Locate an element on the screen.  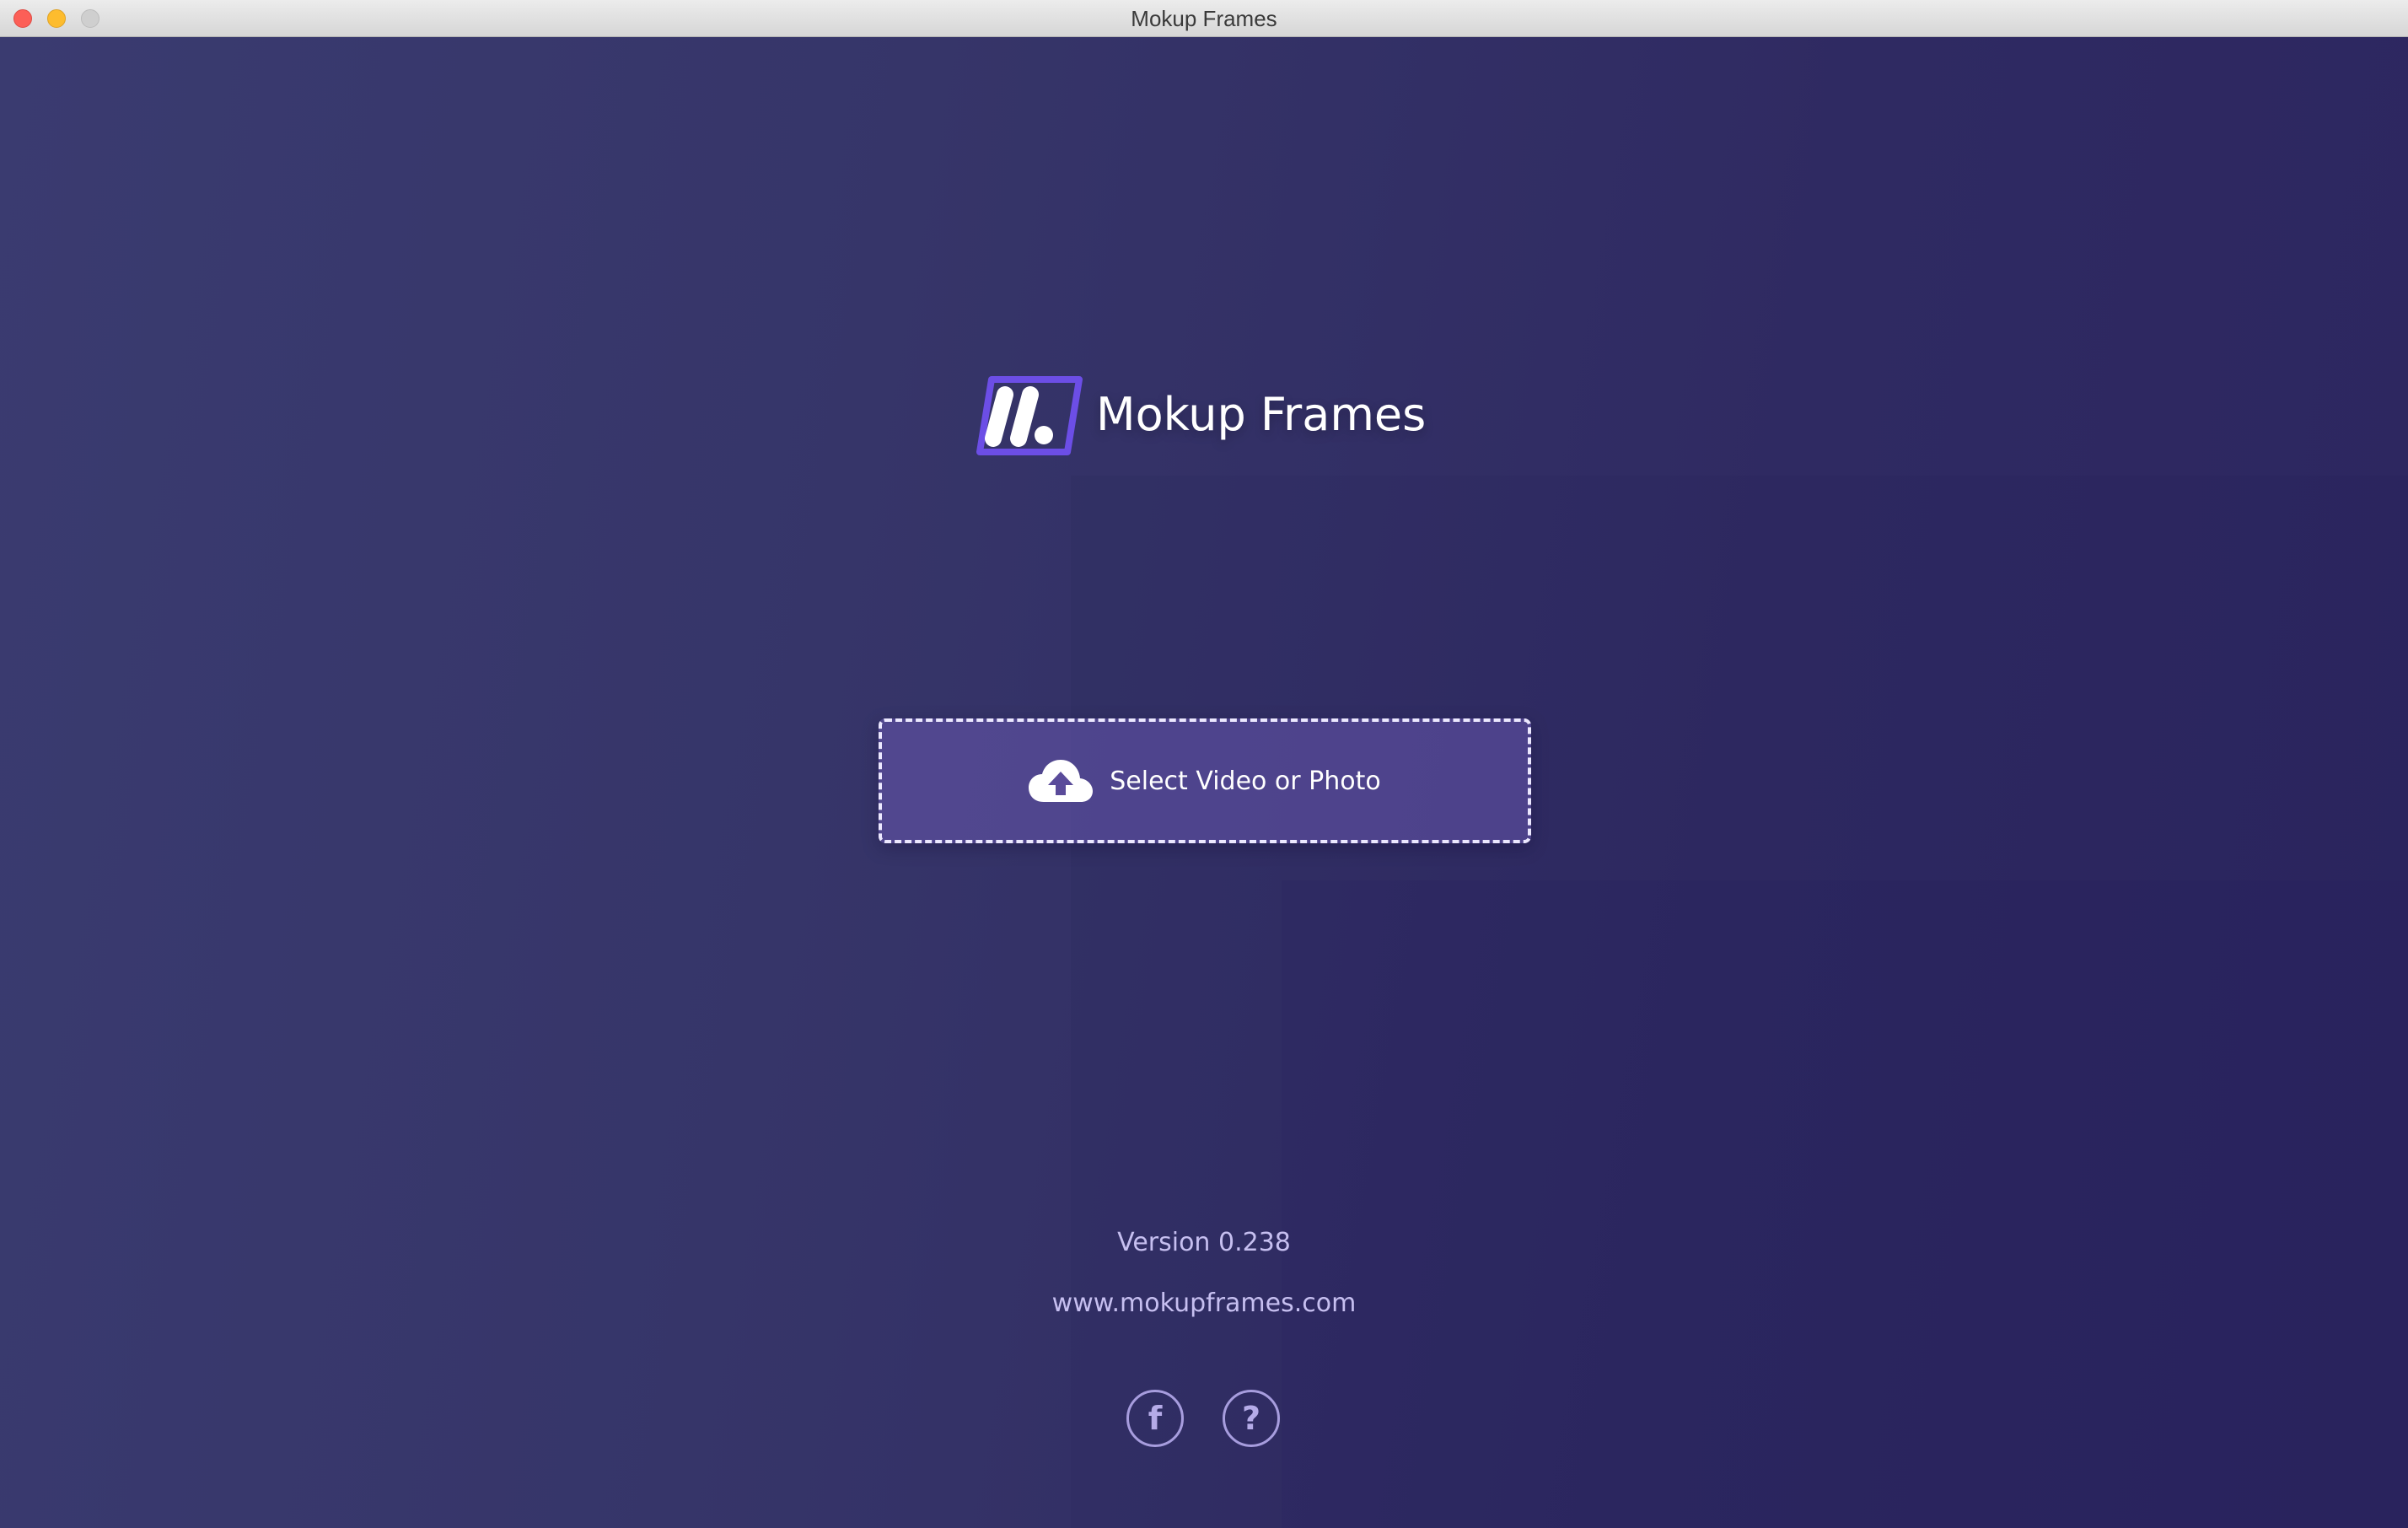
window-title: Mokup Frames is located at coordinates (1204, 18).